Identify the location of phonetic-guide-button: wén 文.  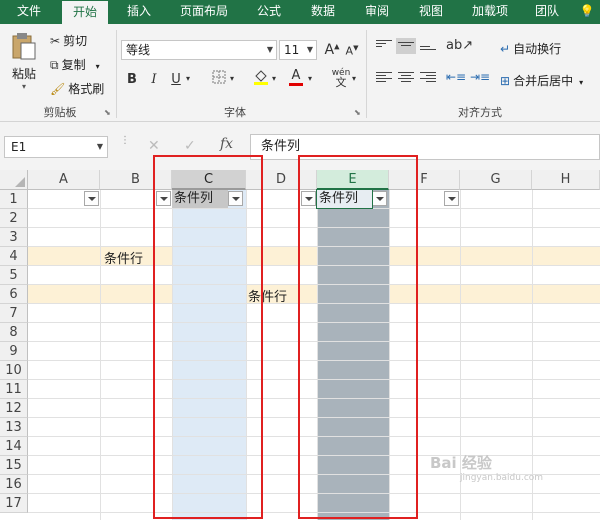
(341, 78).